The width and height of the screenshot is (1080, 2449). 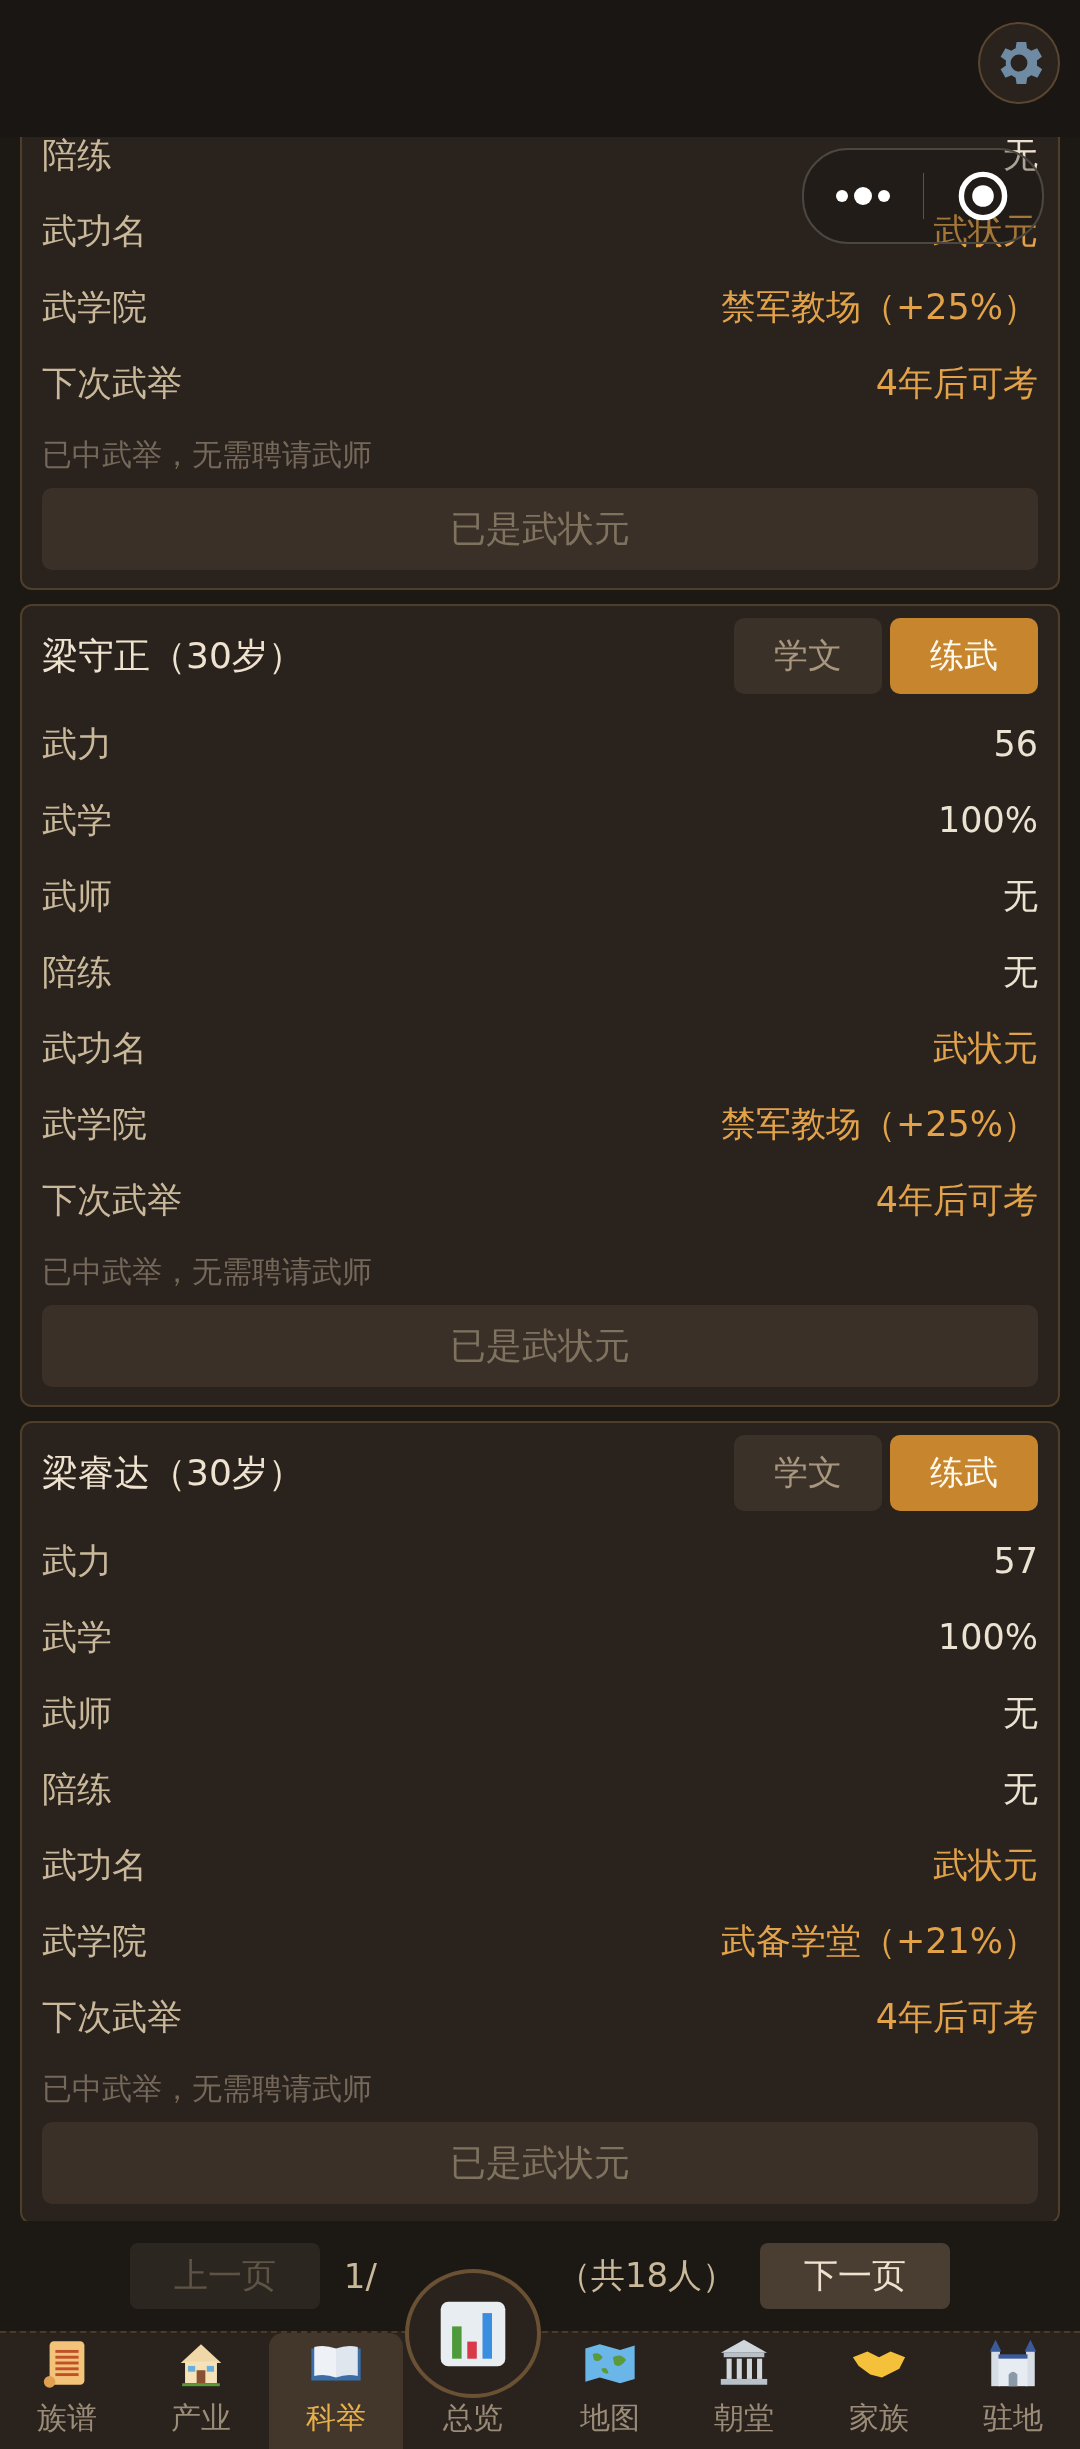 I want to click on character-name: 梁守正（30岁）, so click(x=173, y=655).